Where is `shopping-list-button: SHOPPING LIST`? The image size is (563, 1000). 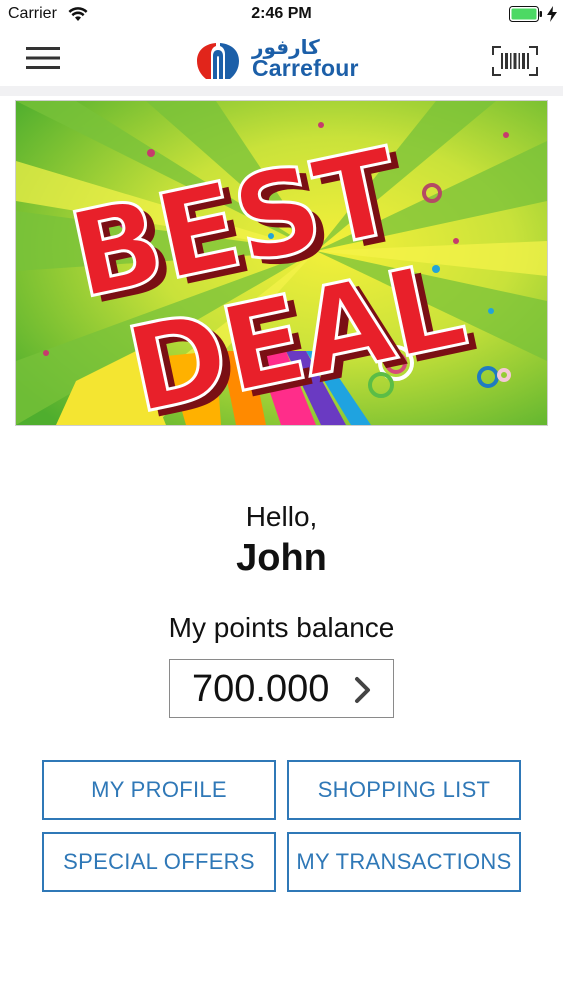
shopping-list-button: SHOPPING LIST is located at coordinates (404, 790).